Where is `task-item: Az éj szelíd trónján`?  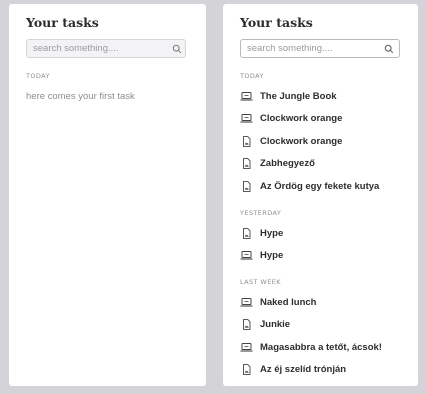 task-item: Az éj szelíd trónján is located at coordinates (293, 369).